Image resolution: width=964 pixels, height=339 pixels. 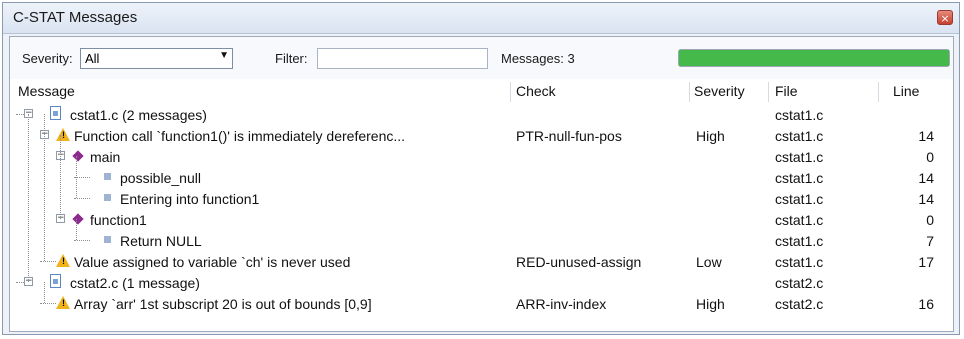 I want to click on column-severity: Severity, so click(x=719, y=91).